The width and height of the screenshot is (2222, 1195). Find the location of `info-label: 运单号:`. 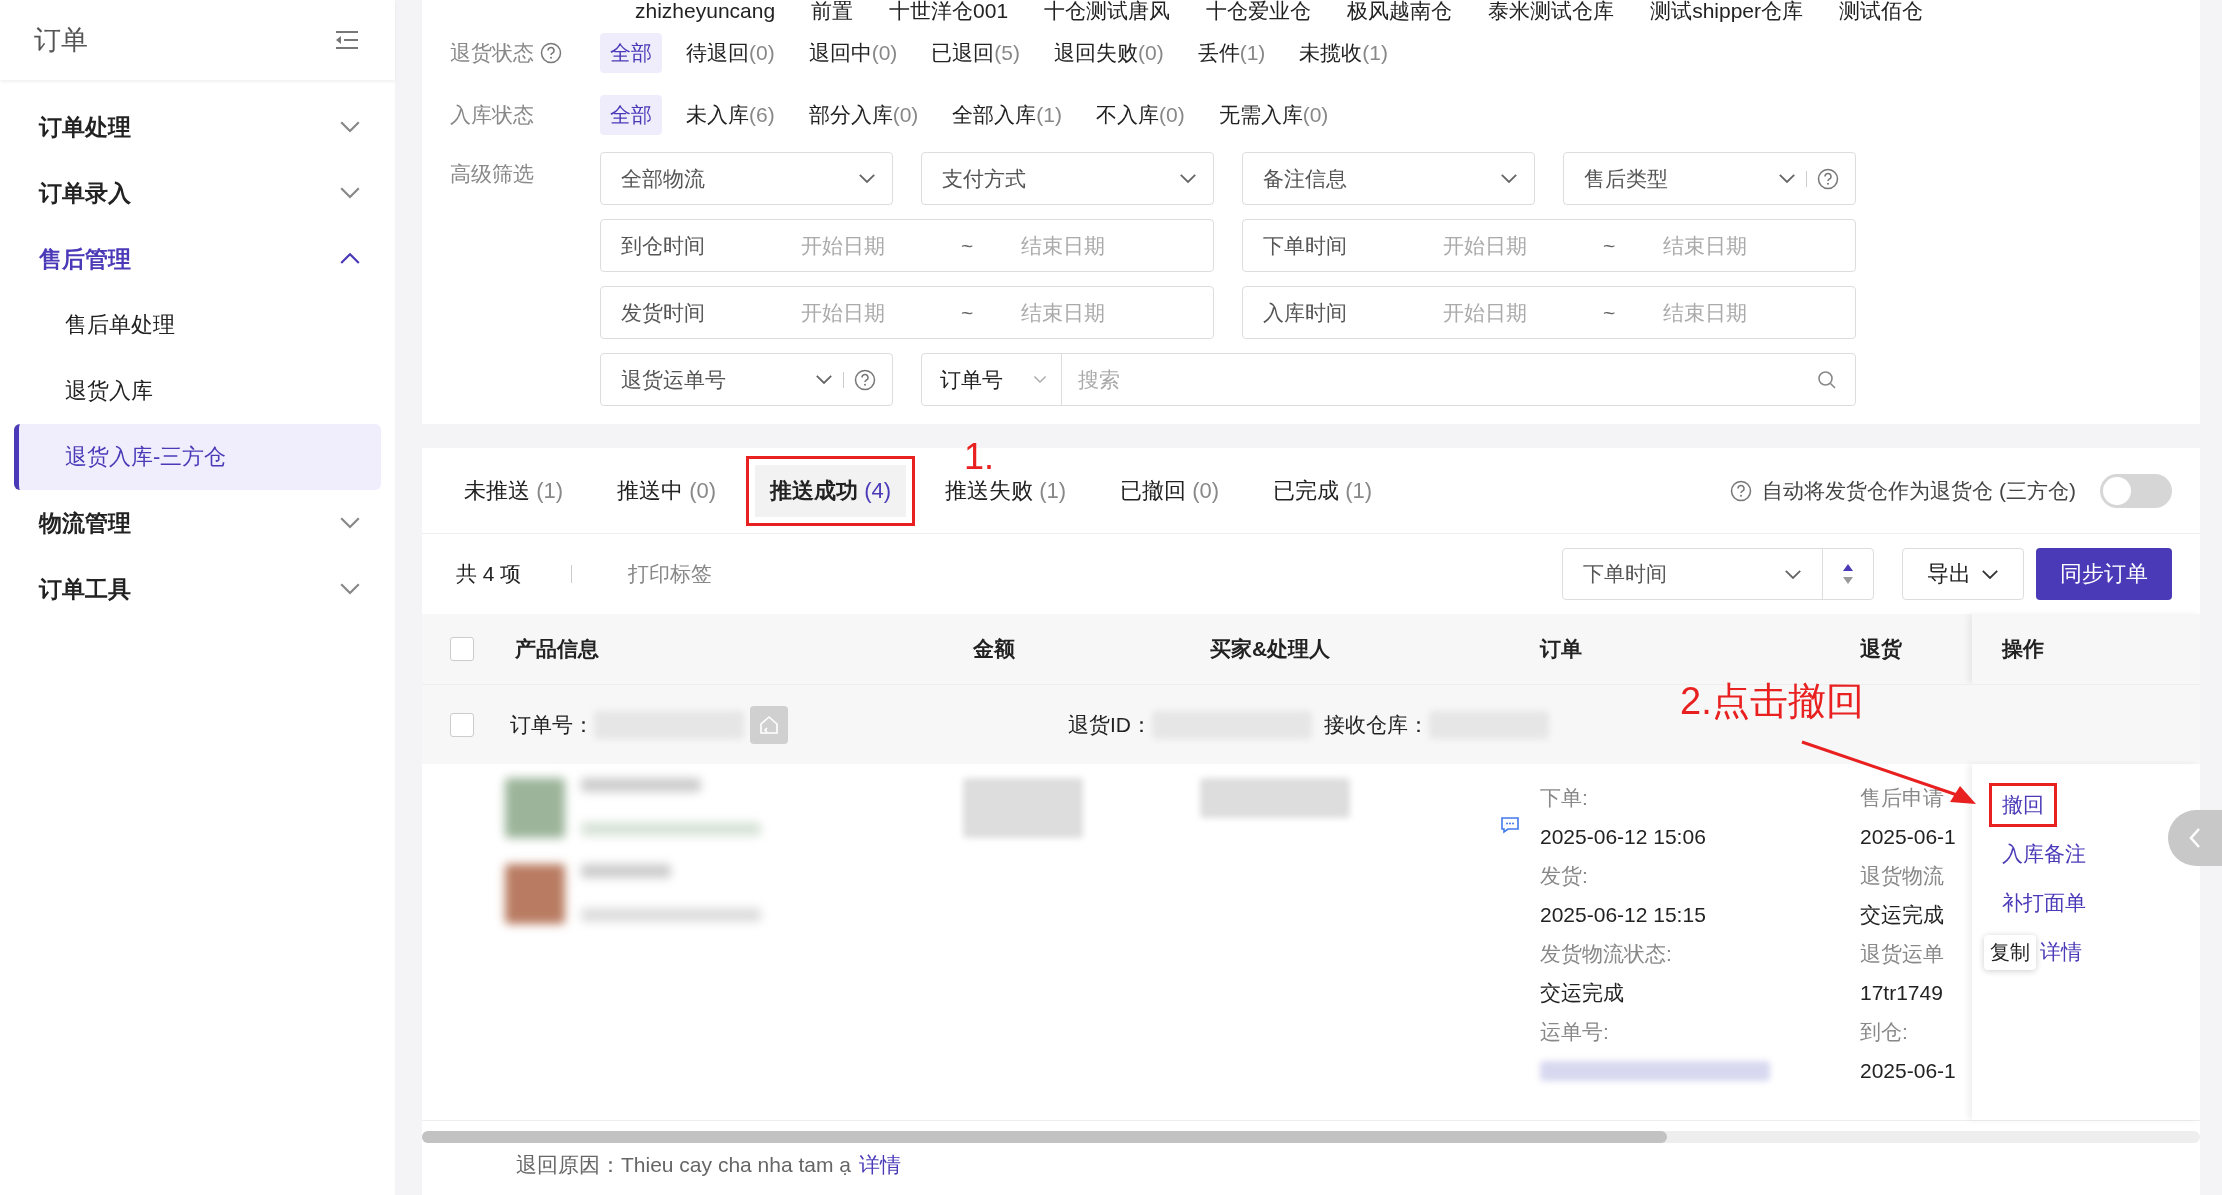

info-label: 运单号: is located at coordinates (1575, 1032).